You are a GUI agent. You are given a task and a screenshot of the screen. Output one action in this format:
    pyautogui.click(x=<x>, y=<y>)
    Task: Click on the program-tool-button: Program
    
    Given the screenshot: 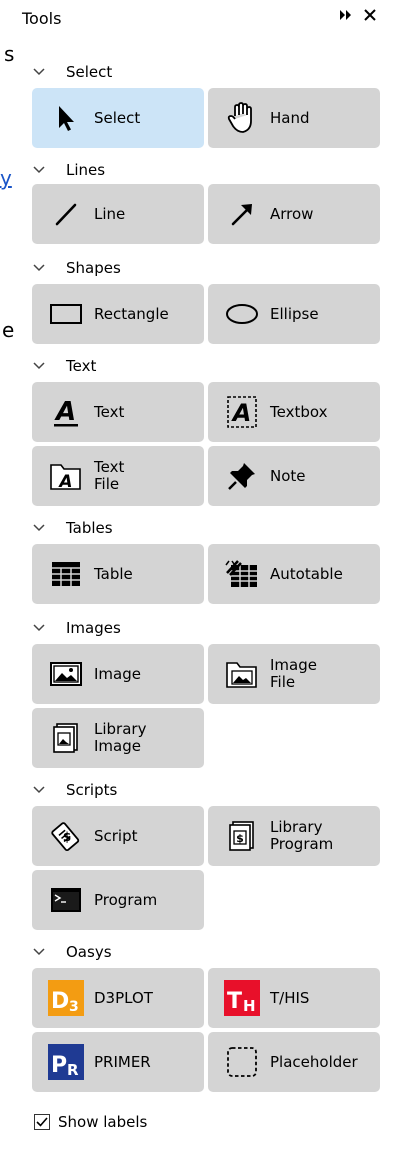 What is the action you would take?
    pyautogui.click(x=118, y=900)
    